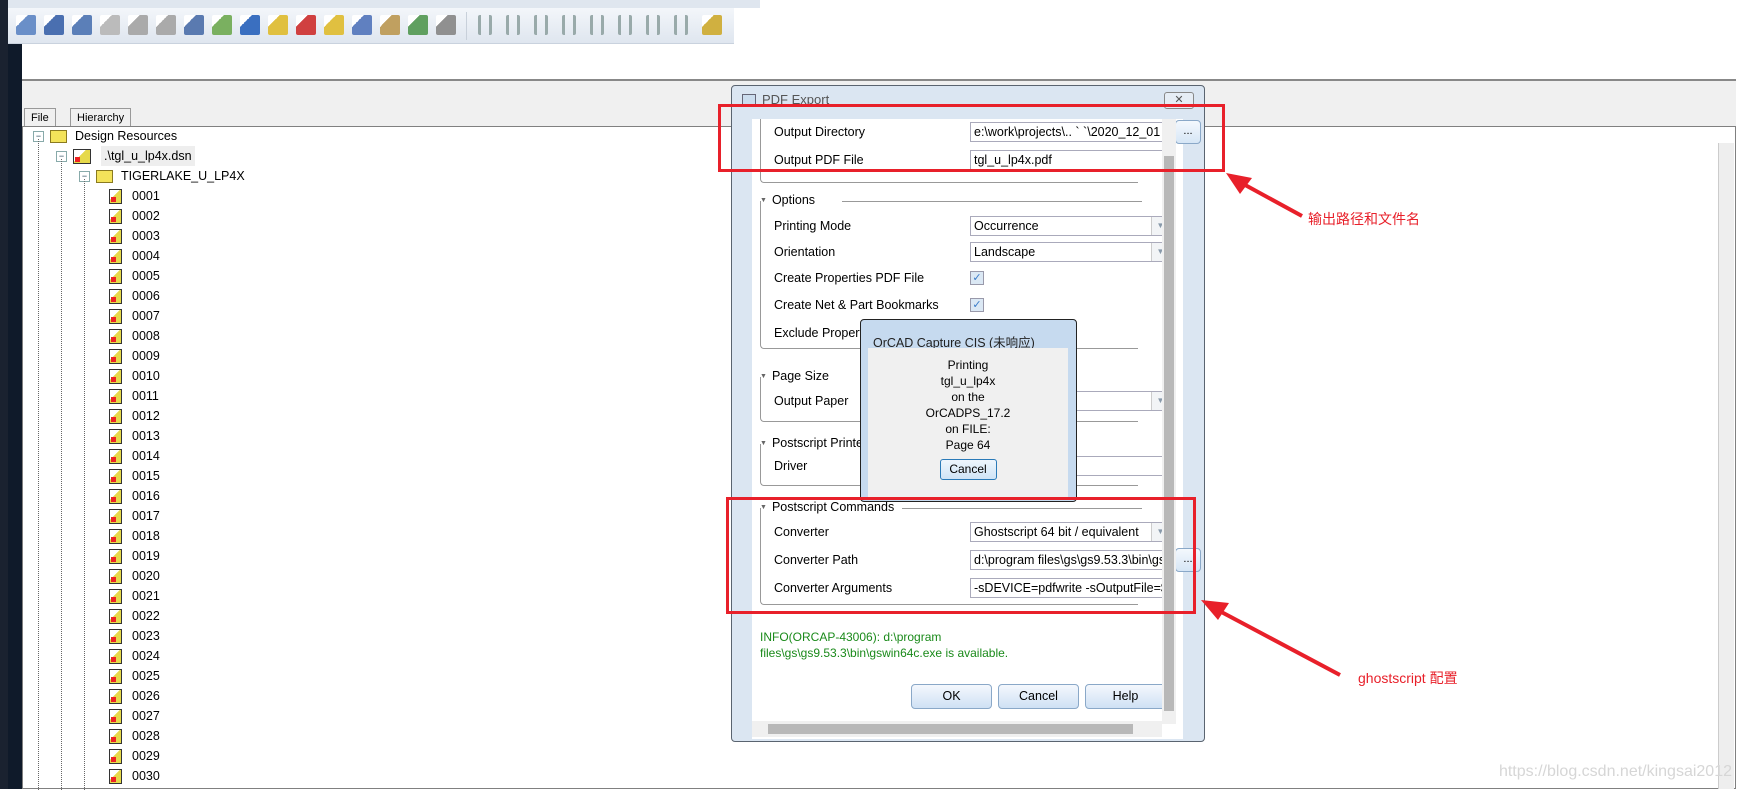  I want to click on annotation-output-text: 输出路径和文件名, so click(1364, 219).